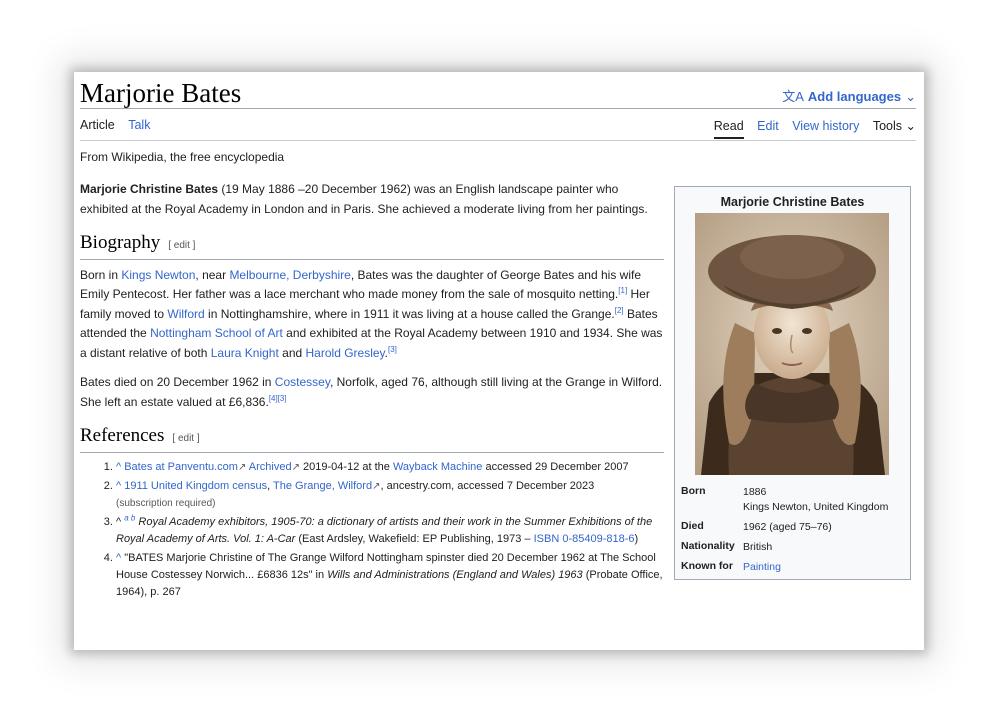 The width and height of the screenshot is (1000, 728). Describe the element at coordinates (758, 547) in the screenshot. I see `infobox-value: British` at that location.